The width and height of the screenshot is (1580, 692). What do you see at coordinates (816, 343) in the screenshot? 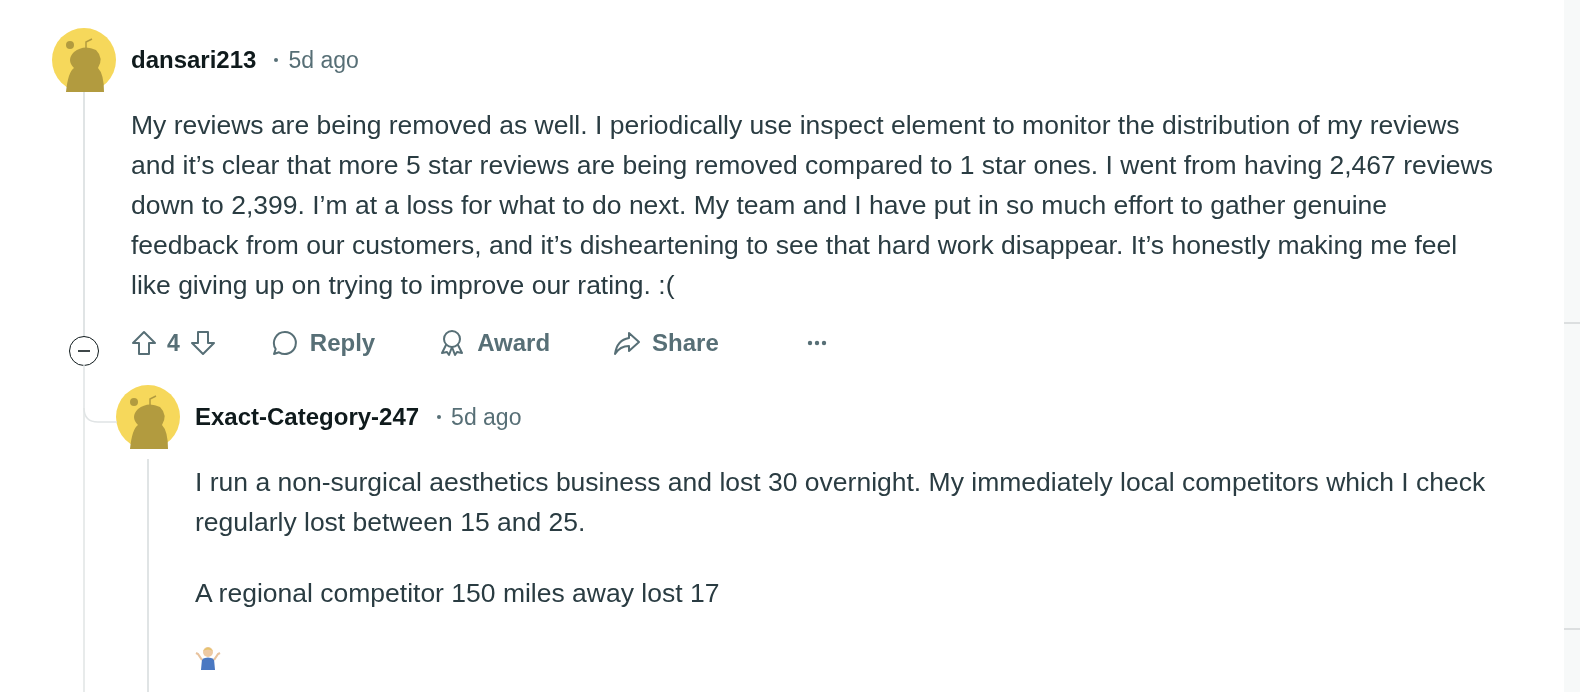
I see `ellipsis-icon` at bounding box center [816, 343].